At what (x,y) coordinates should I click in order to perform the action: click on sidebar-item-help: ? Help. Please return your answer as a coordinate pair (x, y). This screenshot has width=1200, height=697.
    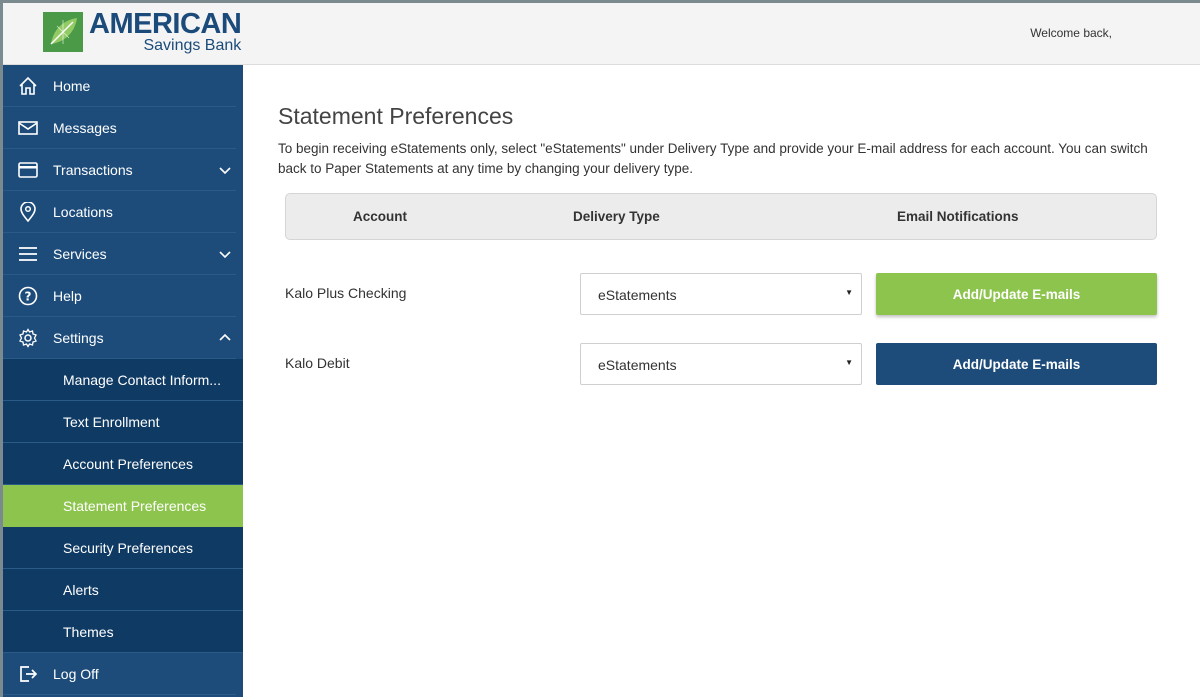
    Looking at the image, I should click on (119, 296).